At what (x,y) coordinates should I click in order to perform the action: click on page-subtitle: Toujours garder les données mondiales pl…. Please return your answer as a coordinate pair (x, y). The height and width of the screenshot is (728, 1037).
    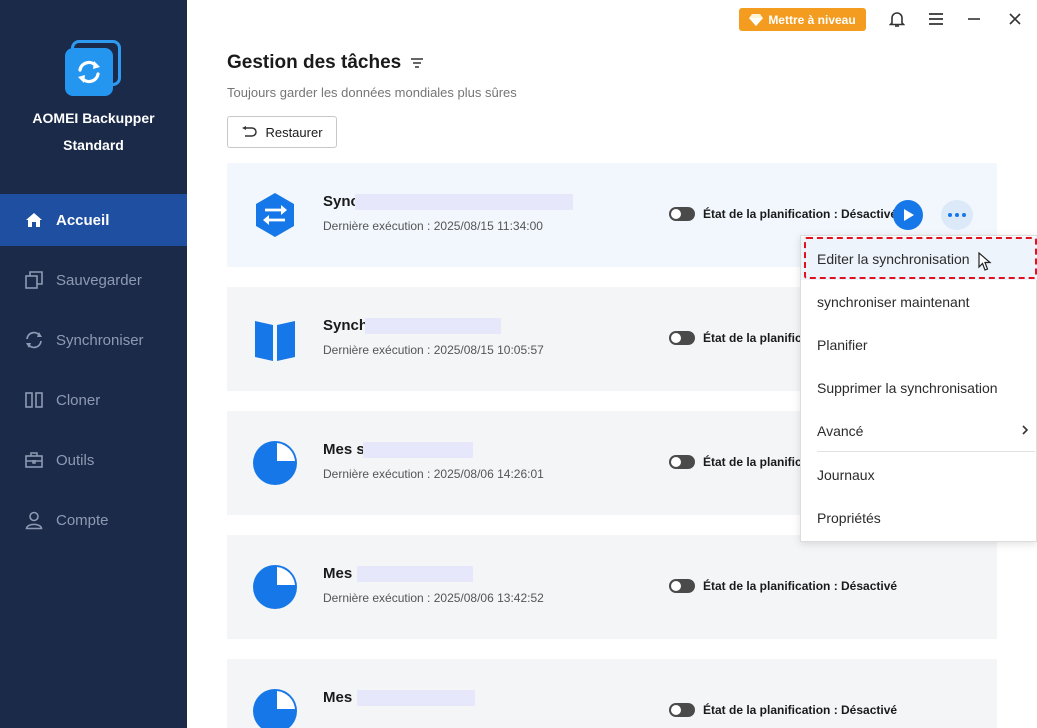
    Looking at the image, I should click on (372, 92).